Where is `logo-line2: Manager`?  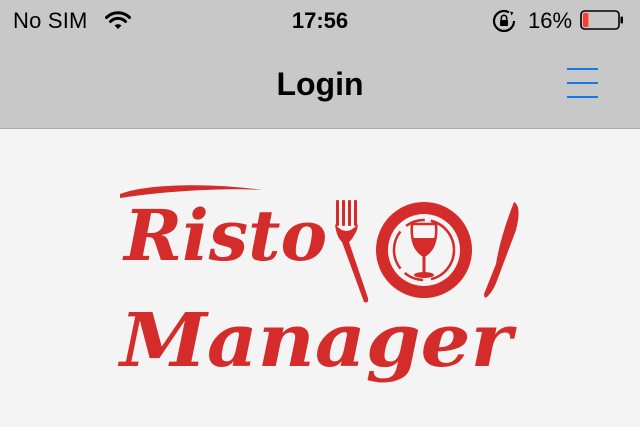
logo-line2: Manager is located at coordinates (317, 341).